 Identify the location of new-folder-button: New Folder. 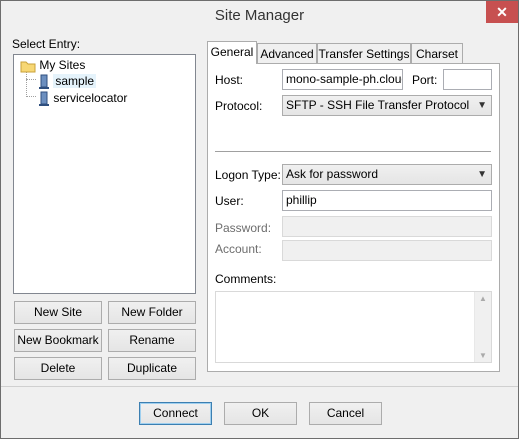
(152, 312).